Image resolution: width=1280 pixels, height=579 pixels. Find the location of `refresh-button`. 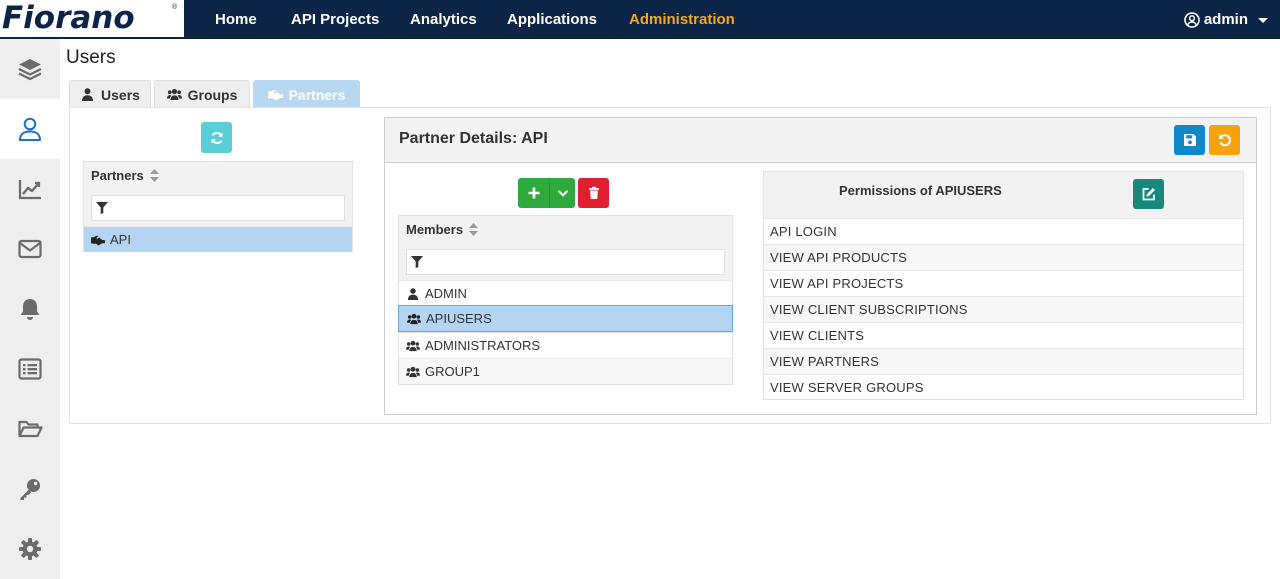

refresh-button is located at coordinates (216, 137).